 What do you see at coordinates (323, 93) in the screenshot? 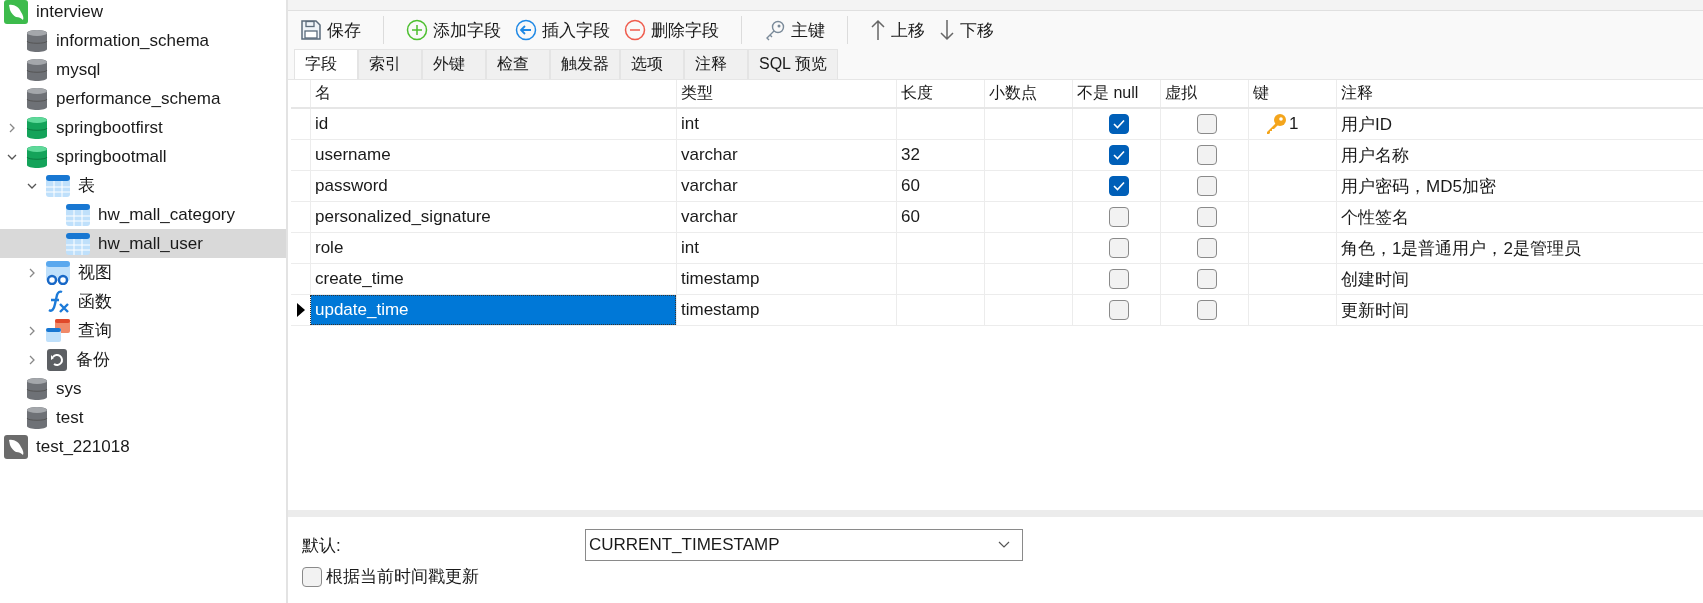
I see `column-header: 名` at bounding box center [323, 93].